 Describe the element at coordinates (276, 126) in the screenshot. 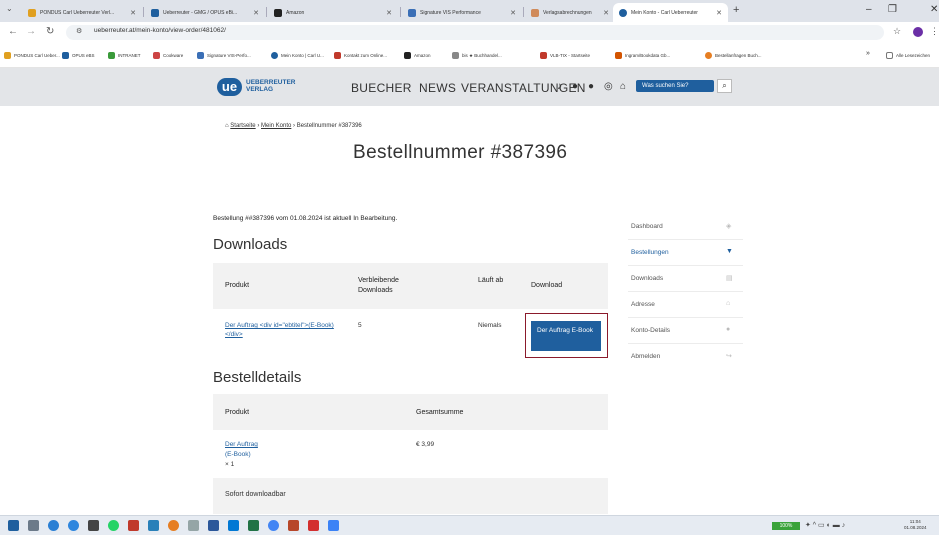

I see `breadcrumb-account: Mein Konto` at that location.